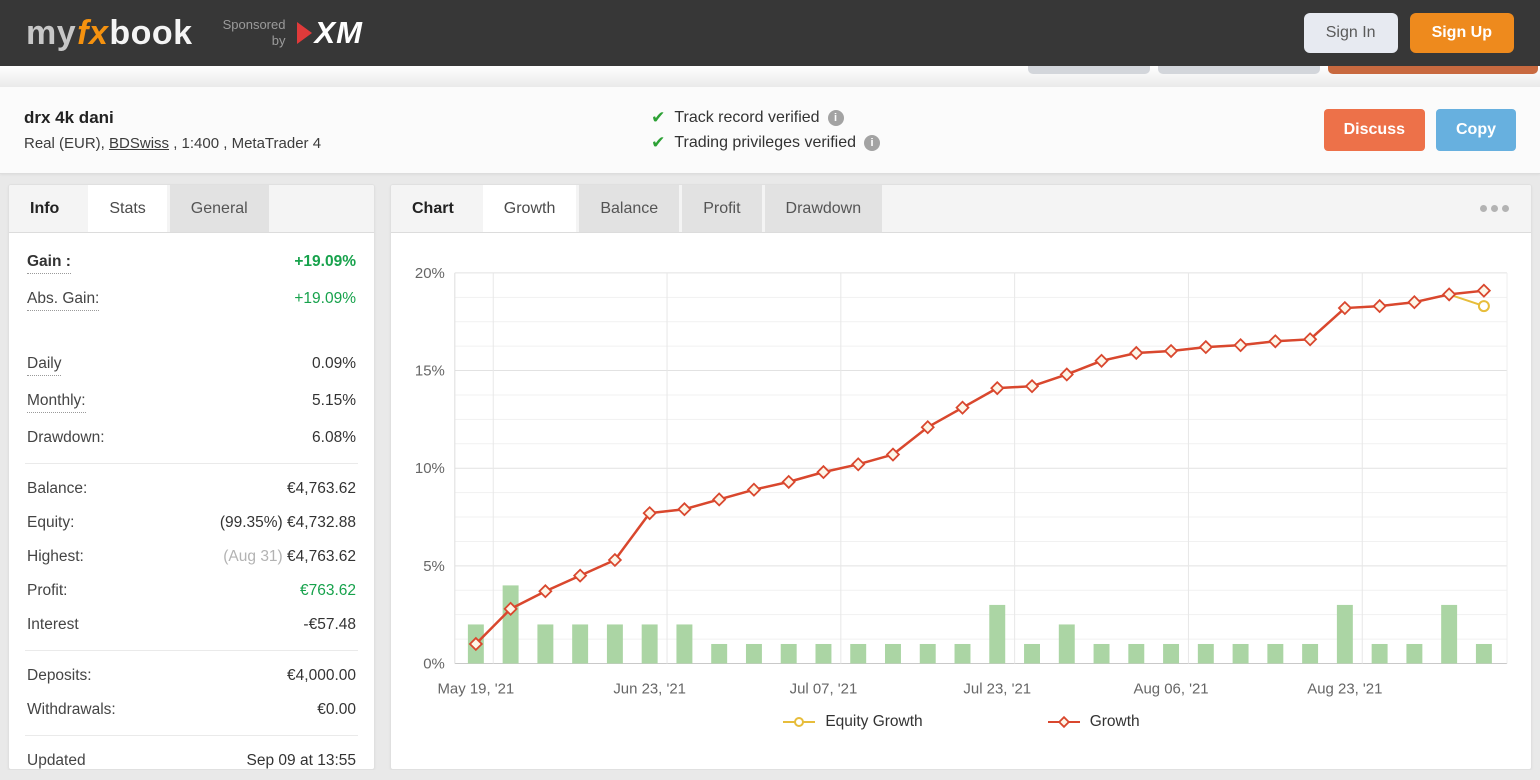 This screenshot has width=1540, height=780. Describe the element at coordinates (57, 488) in the screenshot. I see `stat-label: Balance:` at that location.